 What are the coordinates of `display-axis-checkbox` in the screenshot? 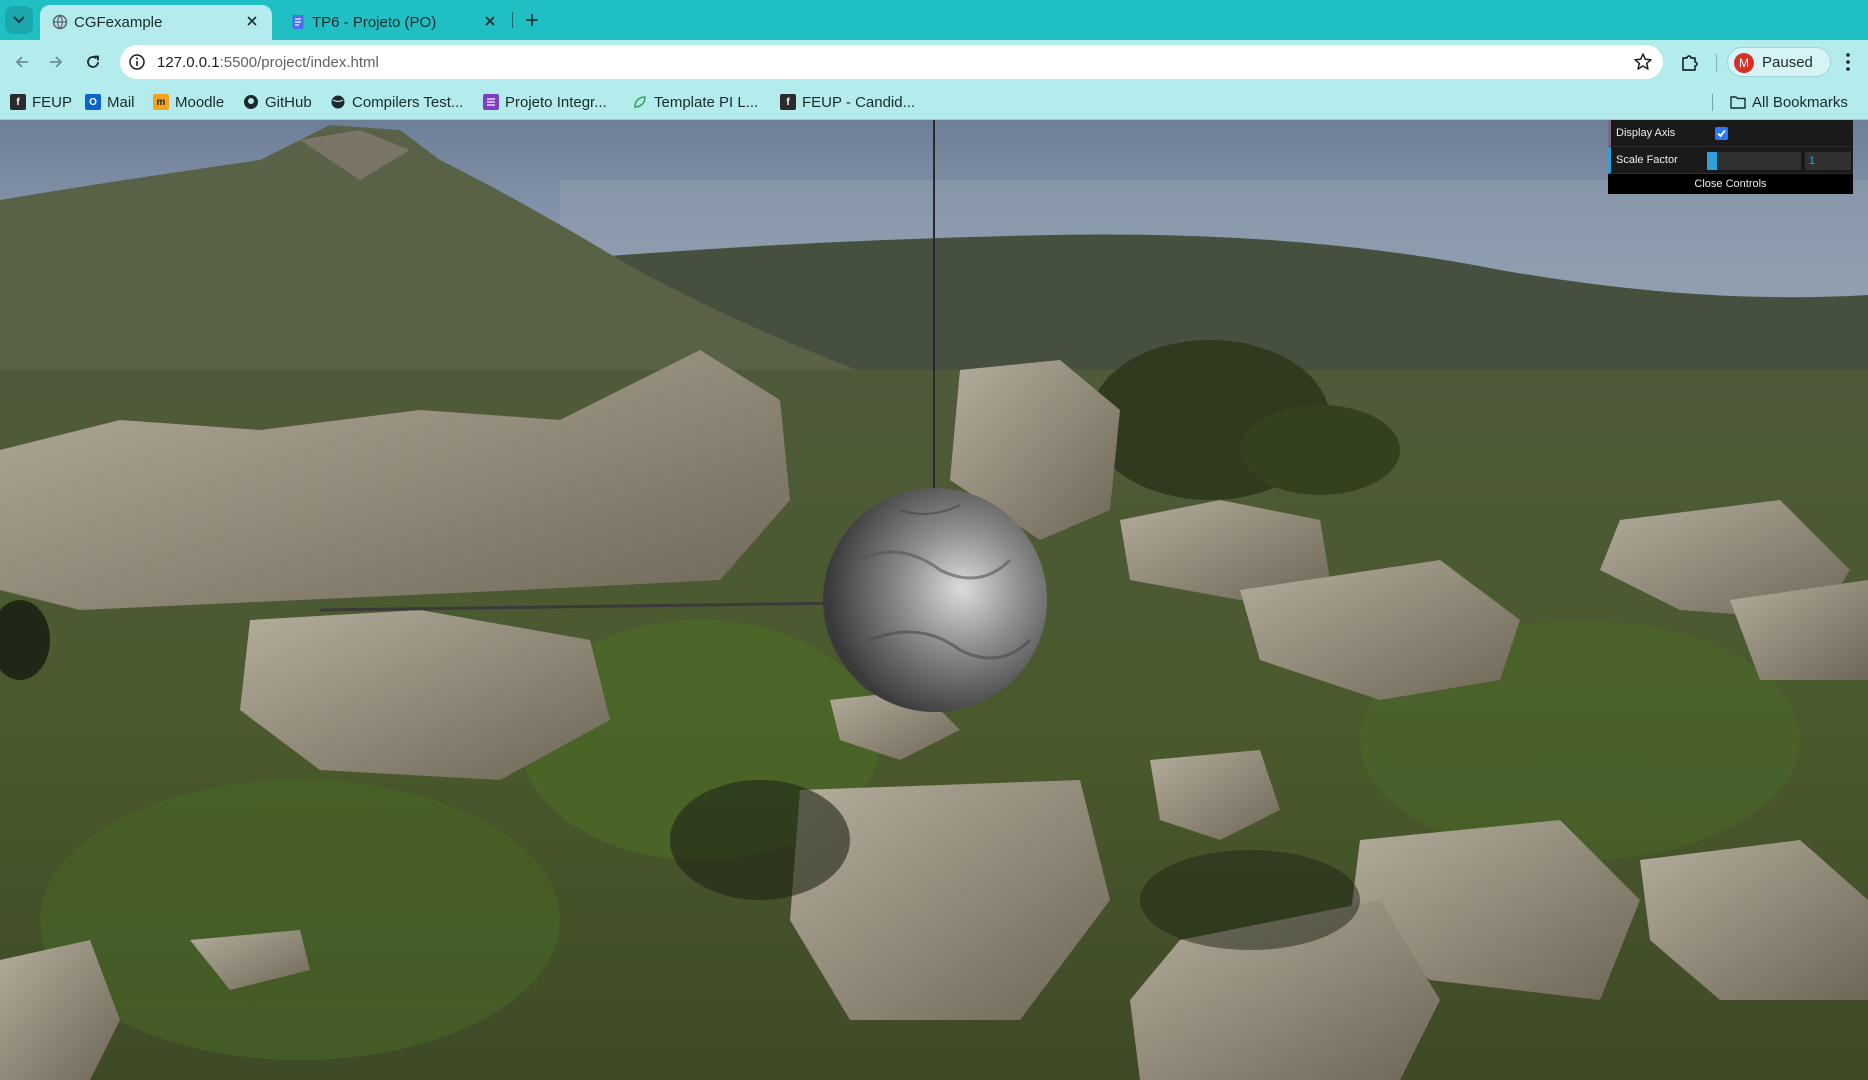 It's located at (1721, 133).